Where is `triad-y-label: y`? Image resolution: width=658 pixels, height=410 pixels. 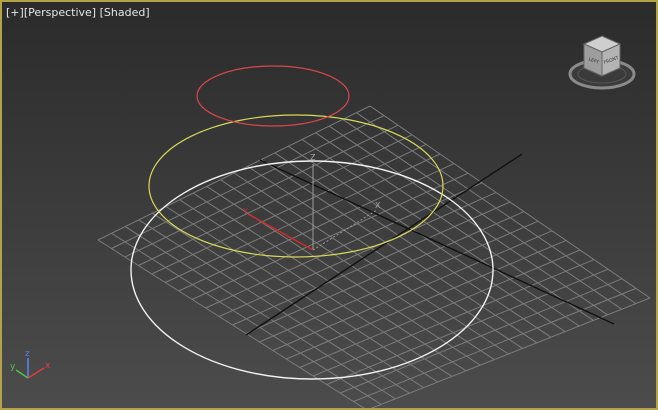
triad-y-label: y is located at coordinates (13, 367).